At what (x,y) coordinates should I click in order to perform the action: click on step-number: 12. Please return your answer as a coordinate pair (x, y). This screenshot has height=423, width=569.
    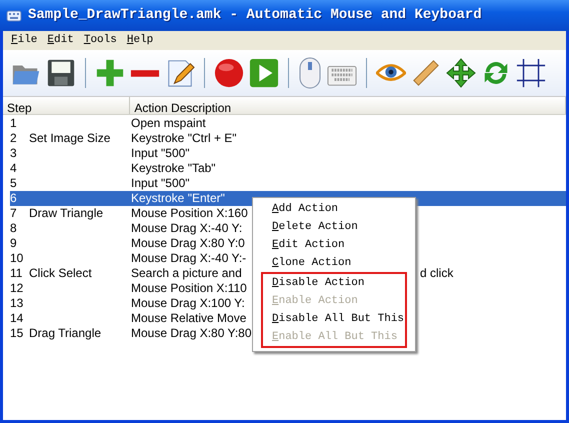
    Looking at the image, I should click on (17, 288).